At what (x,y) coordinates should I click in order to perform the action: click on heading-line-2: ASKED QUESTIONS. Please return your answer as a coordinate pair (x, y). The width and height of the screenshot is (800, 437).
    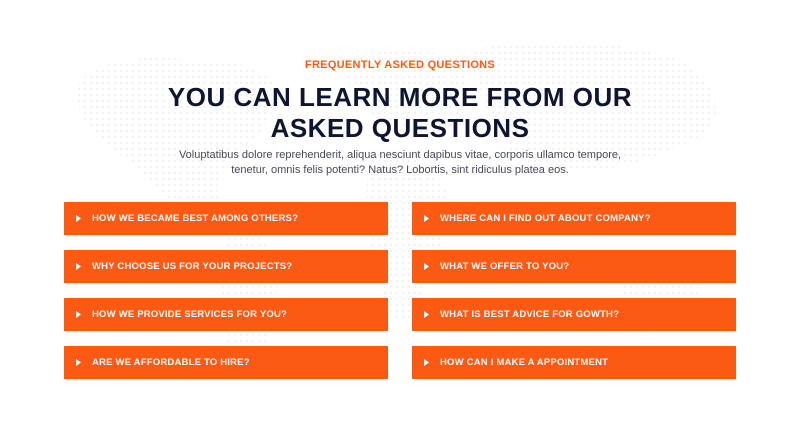
    Looking at the image, I should click on (400, 128).